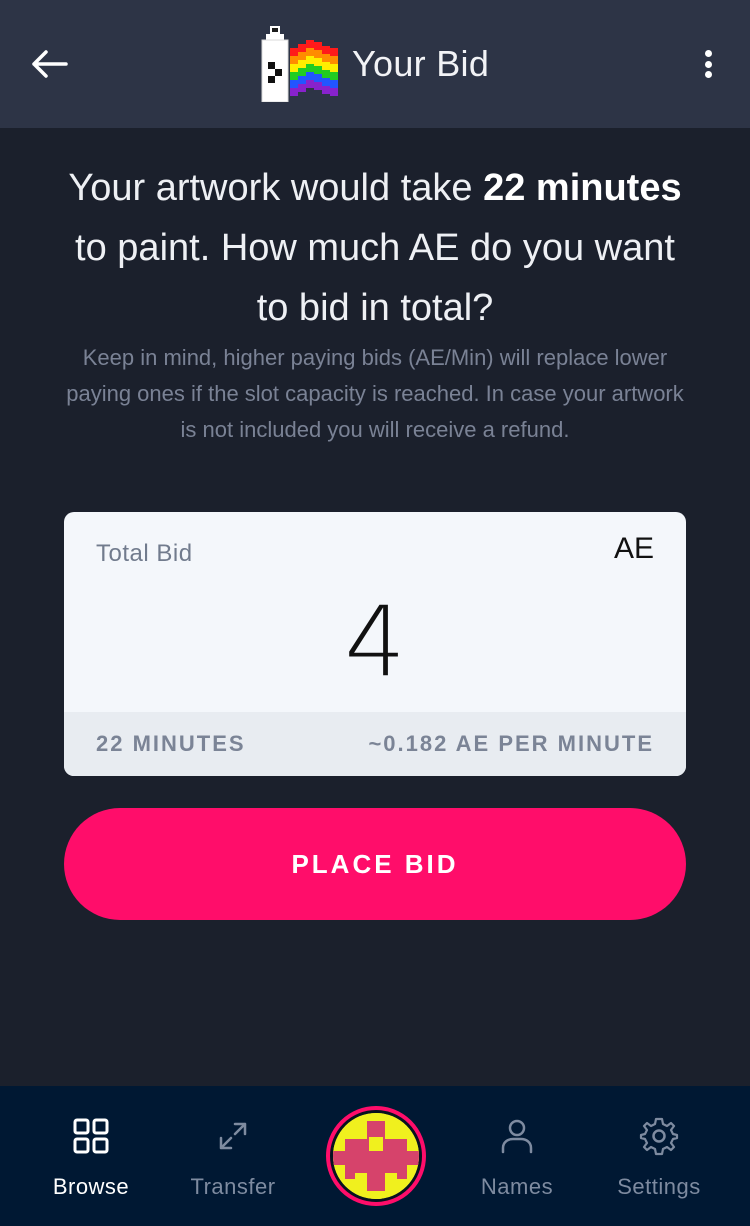 The height and width of the screenshot is (1226, 750). I want to click on bid-duration: 22 MINUTES, so click(171, 743).